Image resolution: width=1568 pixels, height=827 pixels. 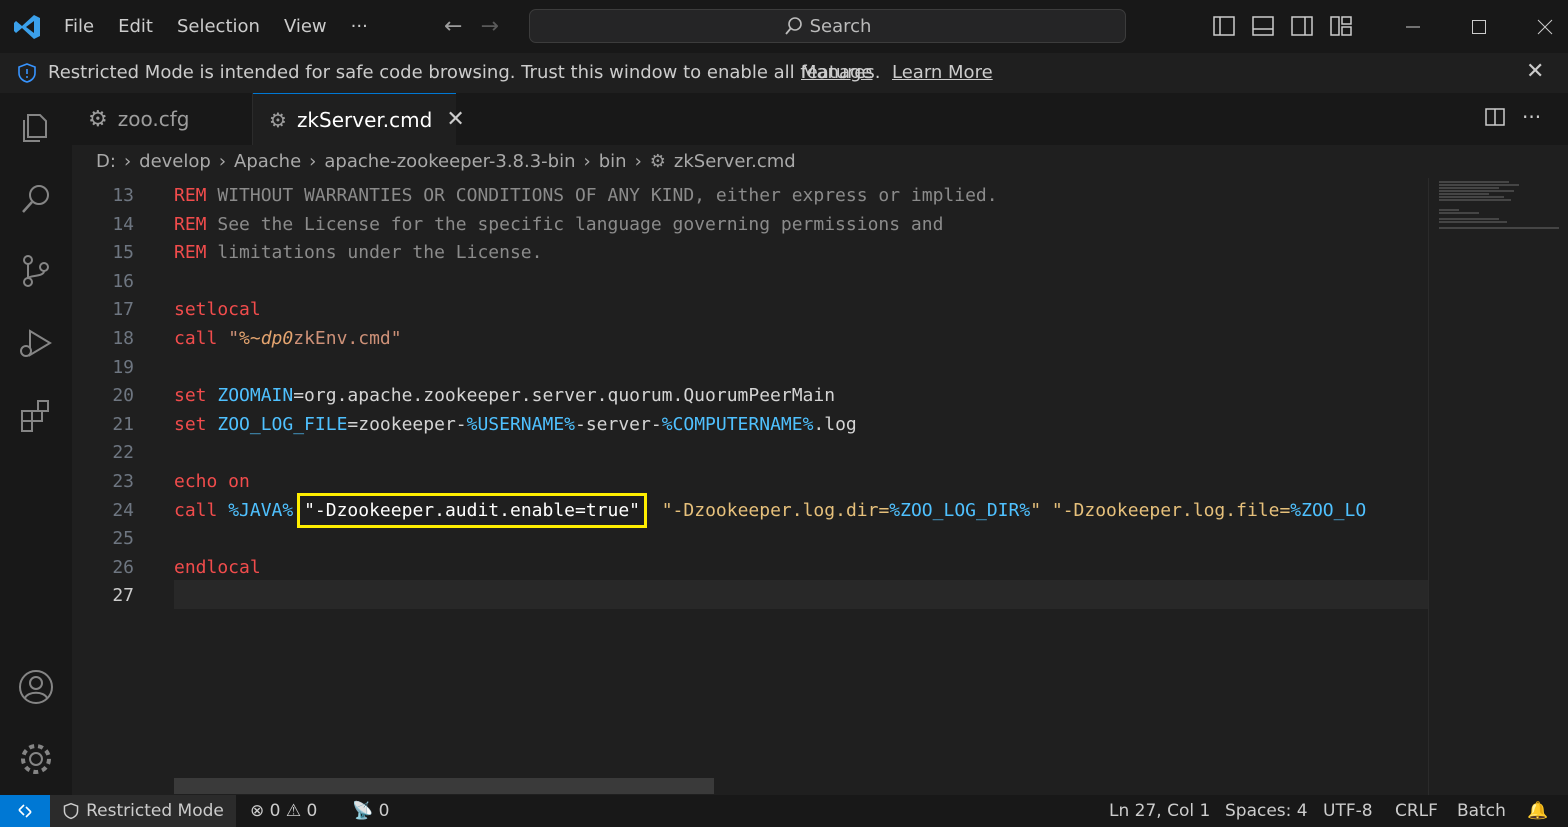 I want to click on toggle-primary-sidebar-icon, so click(x=1224, y=26).